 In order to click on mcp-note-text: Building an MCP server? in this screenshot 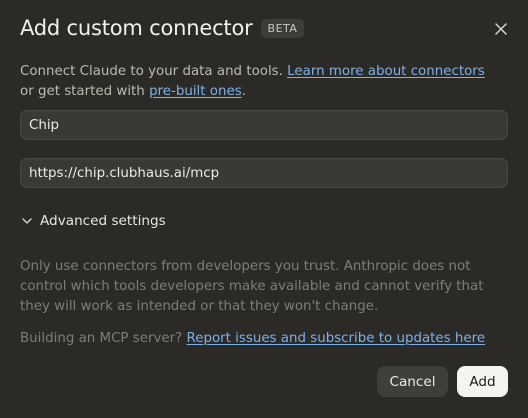, I will do `click(103, 338)`.